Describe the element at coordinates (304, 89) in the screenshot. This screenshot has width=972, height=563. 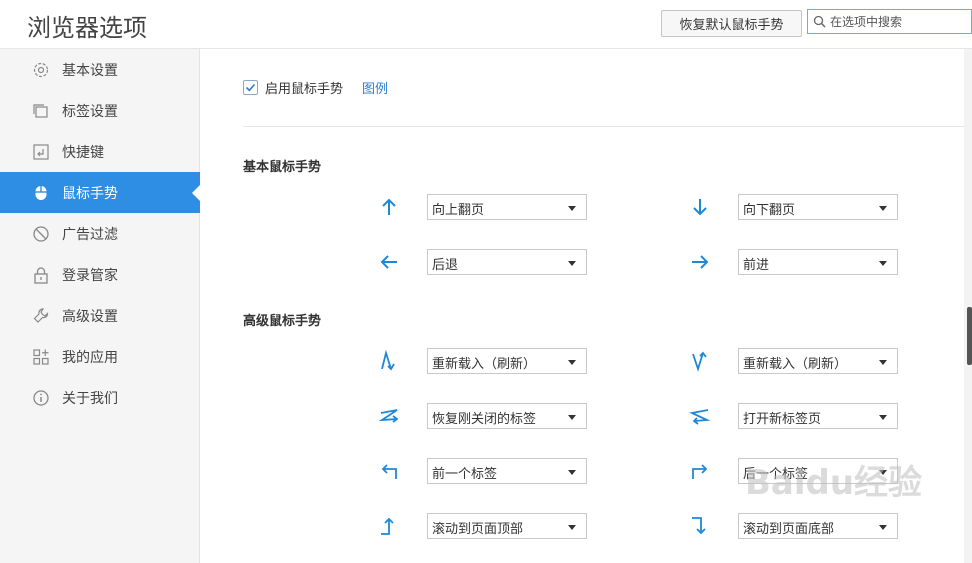
I see `enable-gestures-label: 启用鼠标手势` at that location.